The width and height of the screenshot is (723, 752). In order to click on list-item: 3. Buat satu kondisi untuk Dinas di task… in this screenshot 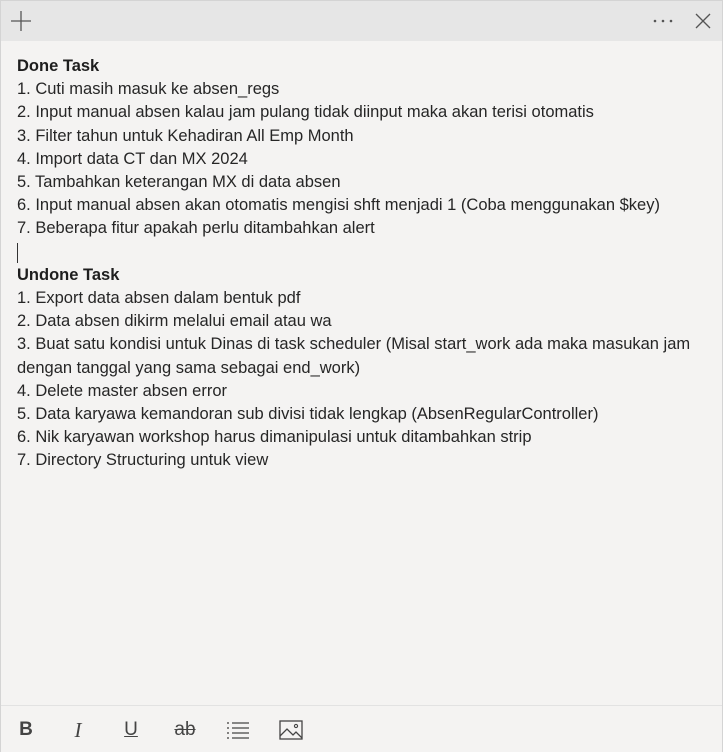, I will do `click(354, 356)`.